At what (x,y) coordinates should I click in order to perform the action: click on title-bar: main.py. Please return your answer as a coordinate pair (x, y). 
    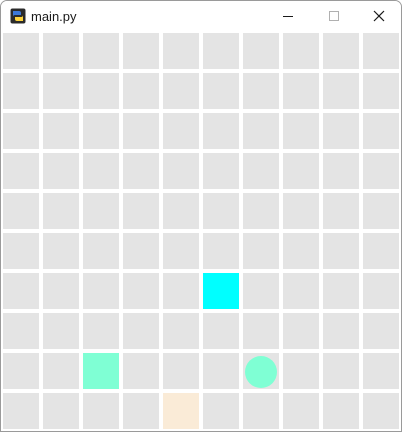
    Looking at the image, I should click on (201, 16).